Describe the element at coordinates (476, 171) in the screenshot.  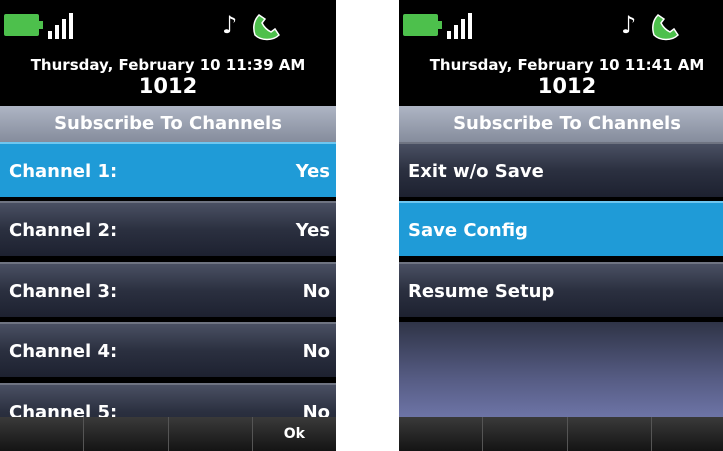
I see `row-label: Exit w/o Save` at that location.